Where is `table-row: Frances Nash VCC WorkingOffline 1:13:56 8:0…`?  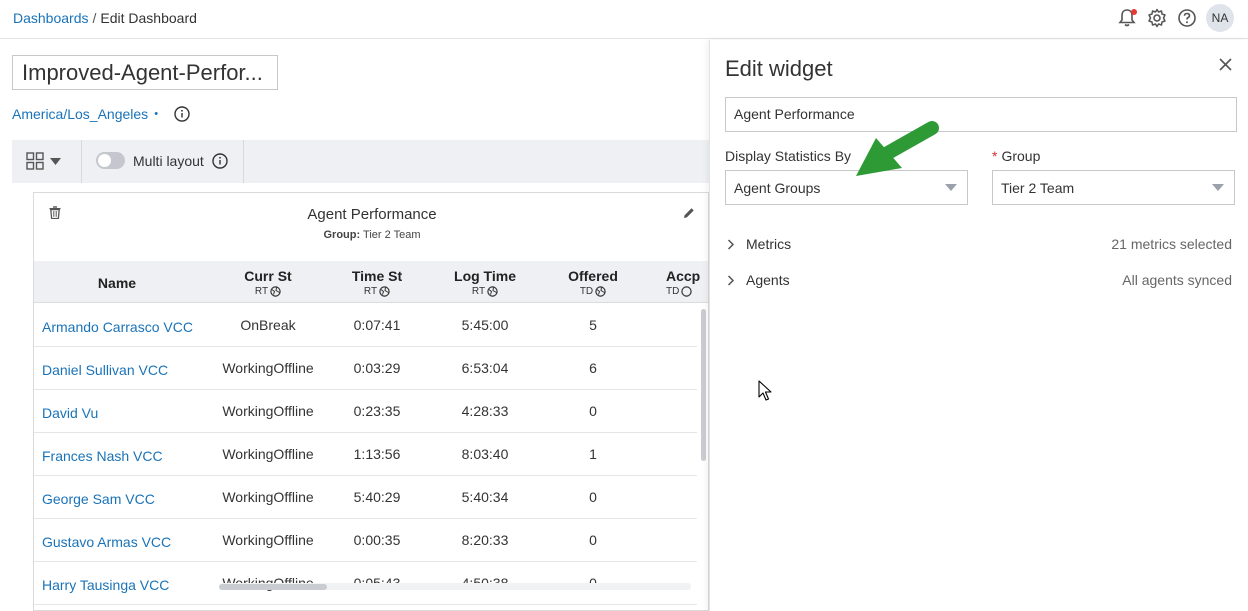
table-row: Frances Nash VCC WorkingOffline 1:13:56 8:0… is located at coordinates (365, 454).